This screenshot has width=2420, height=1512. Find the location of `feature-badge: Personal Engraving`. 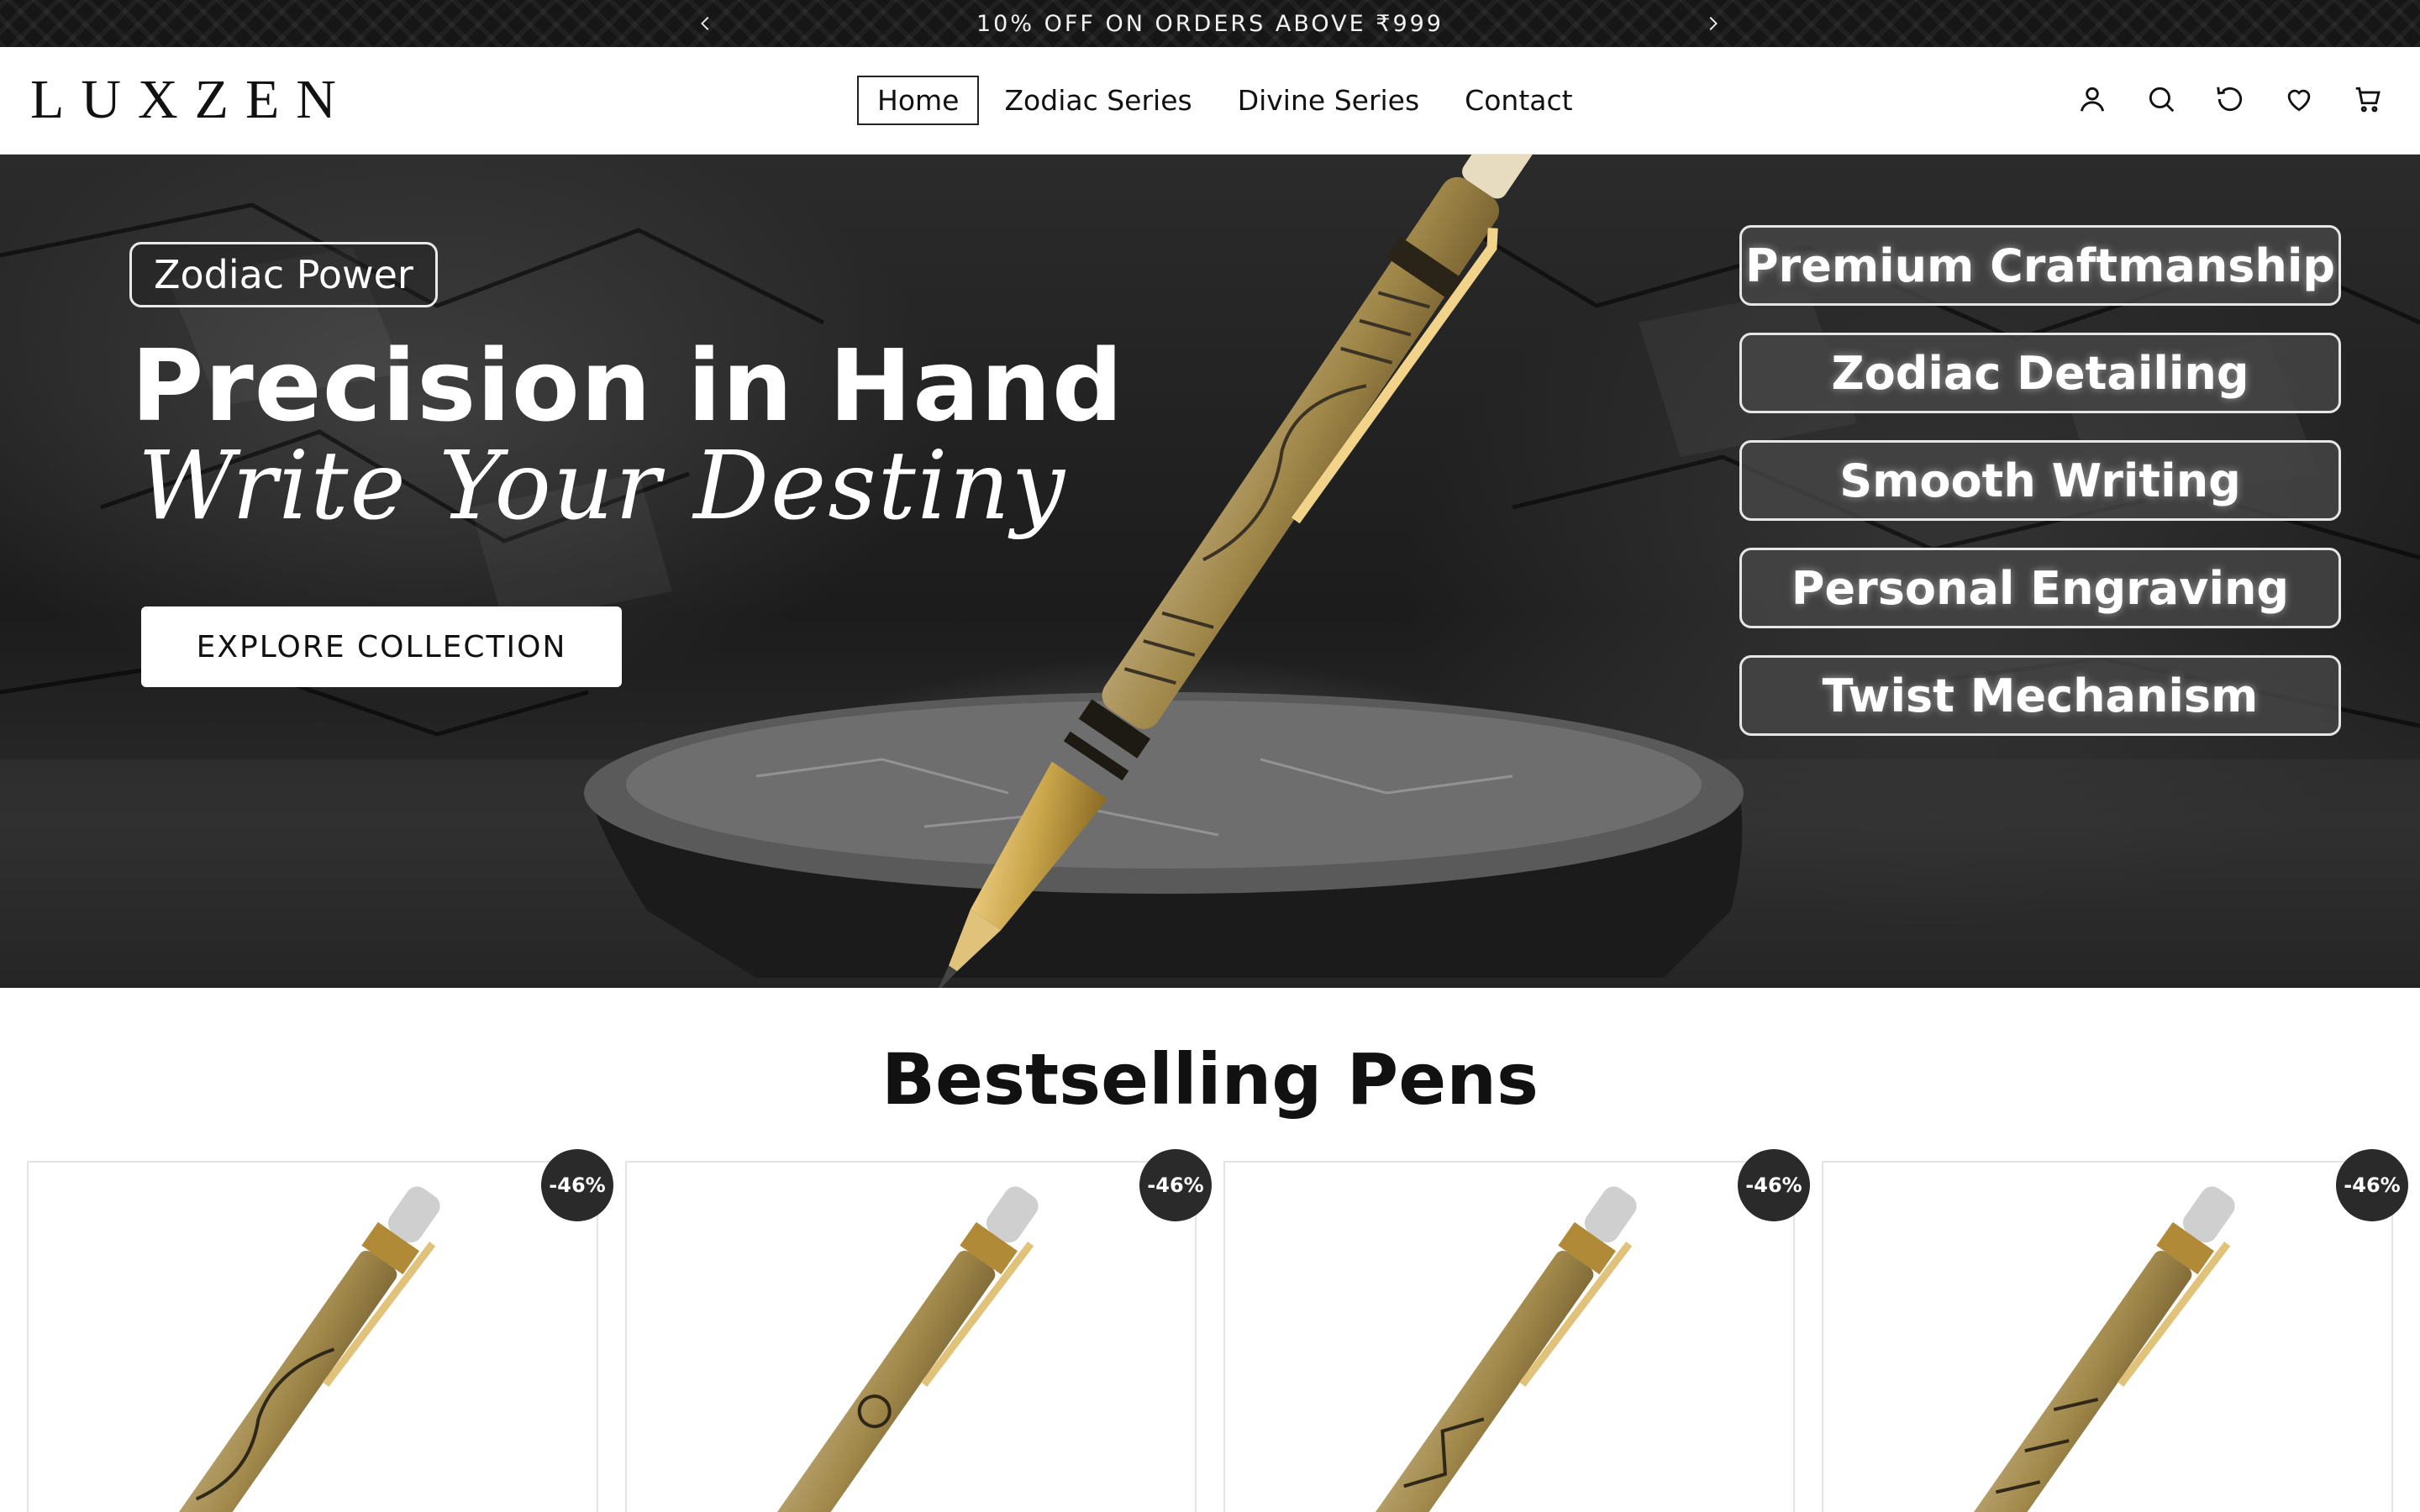

feature-badge: Personal Engraving is located at coordinates (2040, 588).